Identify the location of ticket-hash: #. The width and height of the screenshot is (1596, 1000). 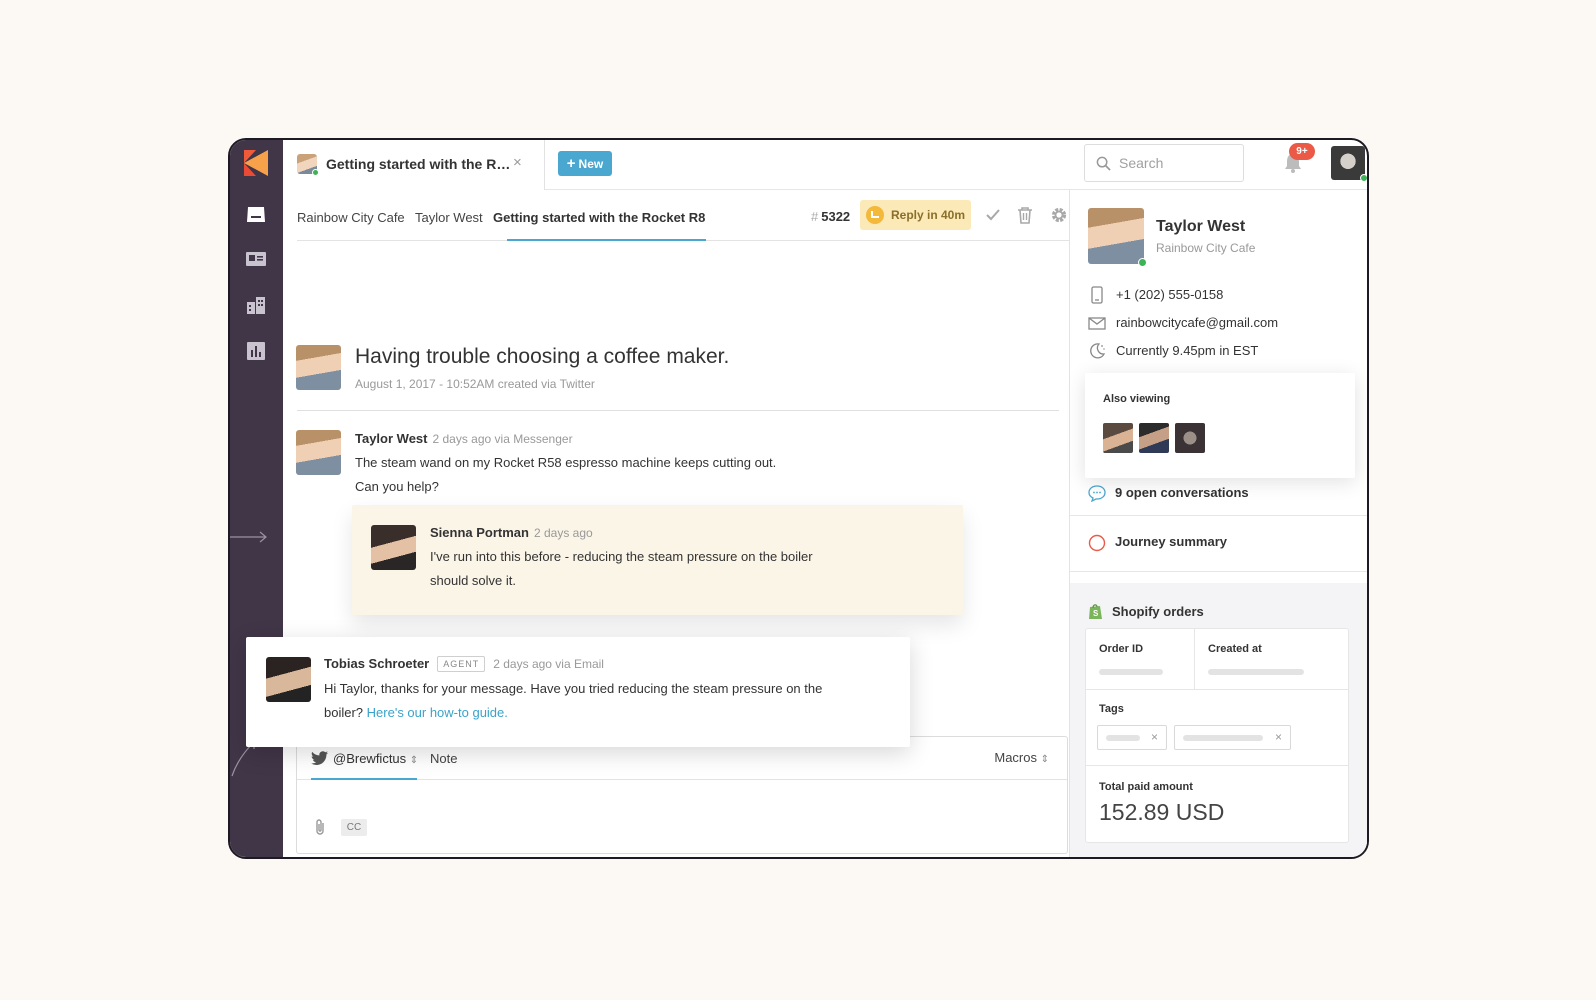
(815, 216).